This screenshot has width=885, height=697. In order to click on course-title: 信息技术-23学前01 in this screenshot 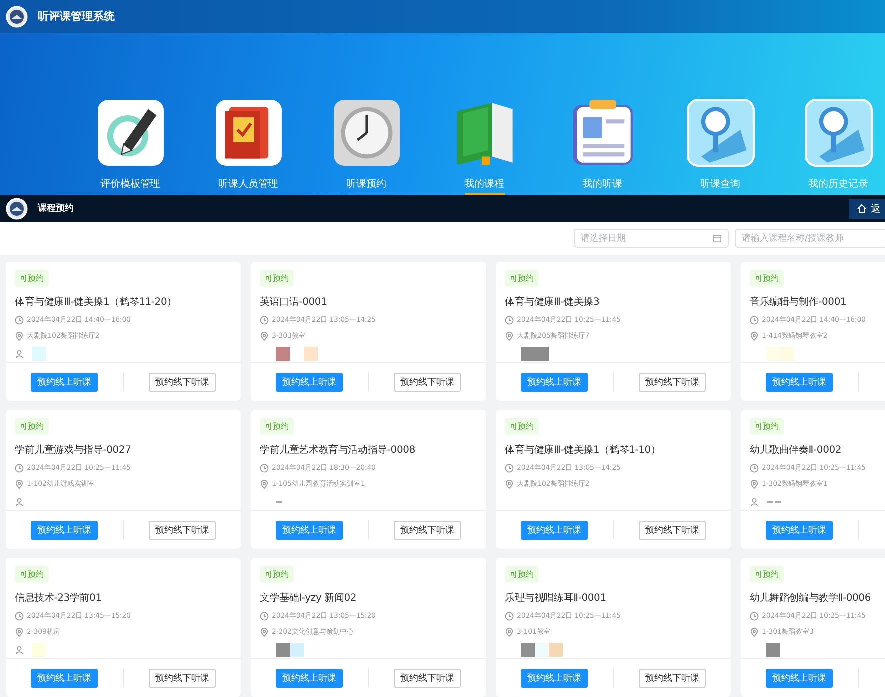, I will do `click(59, 598)`.